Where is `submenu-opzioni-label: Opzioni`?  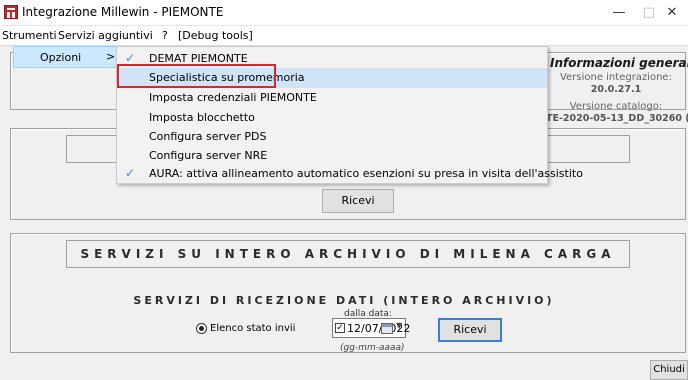 submenu-opzioni-label: Opzioni is located at coordinates (61, 57).